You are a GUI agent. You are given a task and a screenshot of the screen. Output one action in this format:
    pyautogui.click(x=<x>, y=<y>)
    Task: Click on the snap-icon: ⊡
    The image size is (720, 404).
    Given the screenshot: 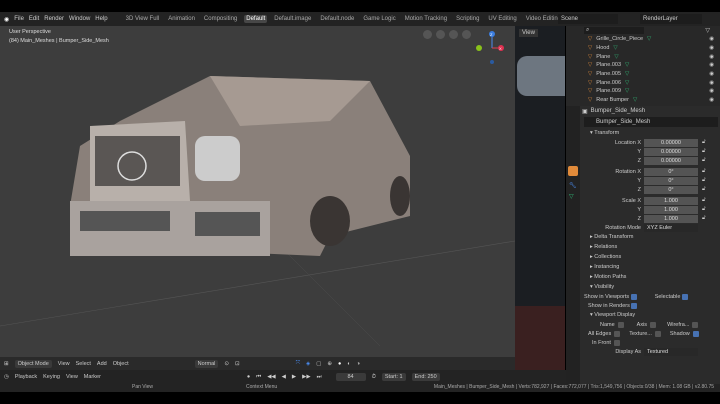 What is the action you would take?
    pyautogui.click(x=237, y=364)
    